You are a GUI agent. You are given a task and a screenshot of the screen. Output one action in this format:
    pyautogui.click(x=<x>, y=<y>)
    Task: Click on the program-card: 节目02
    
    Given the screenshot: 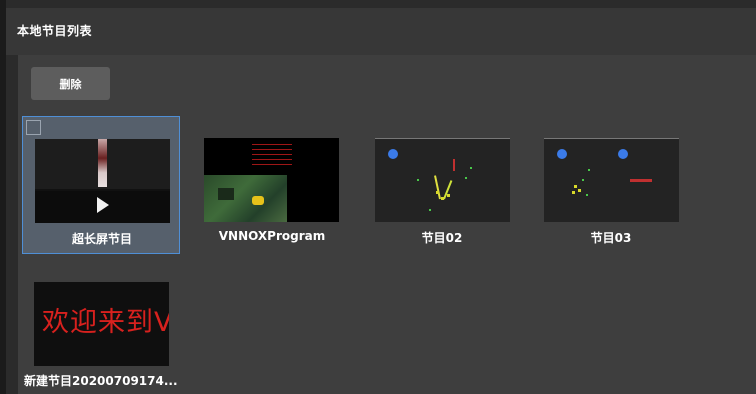 What is the action you would take?
    pyautogui.click(x=442, y=185)
    